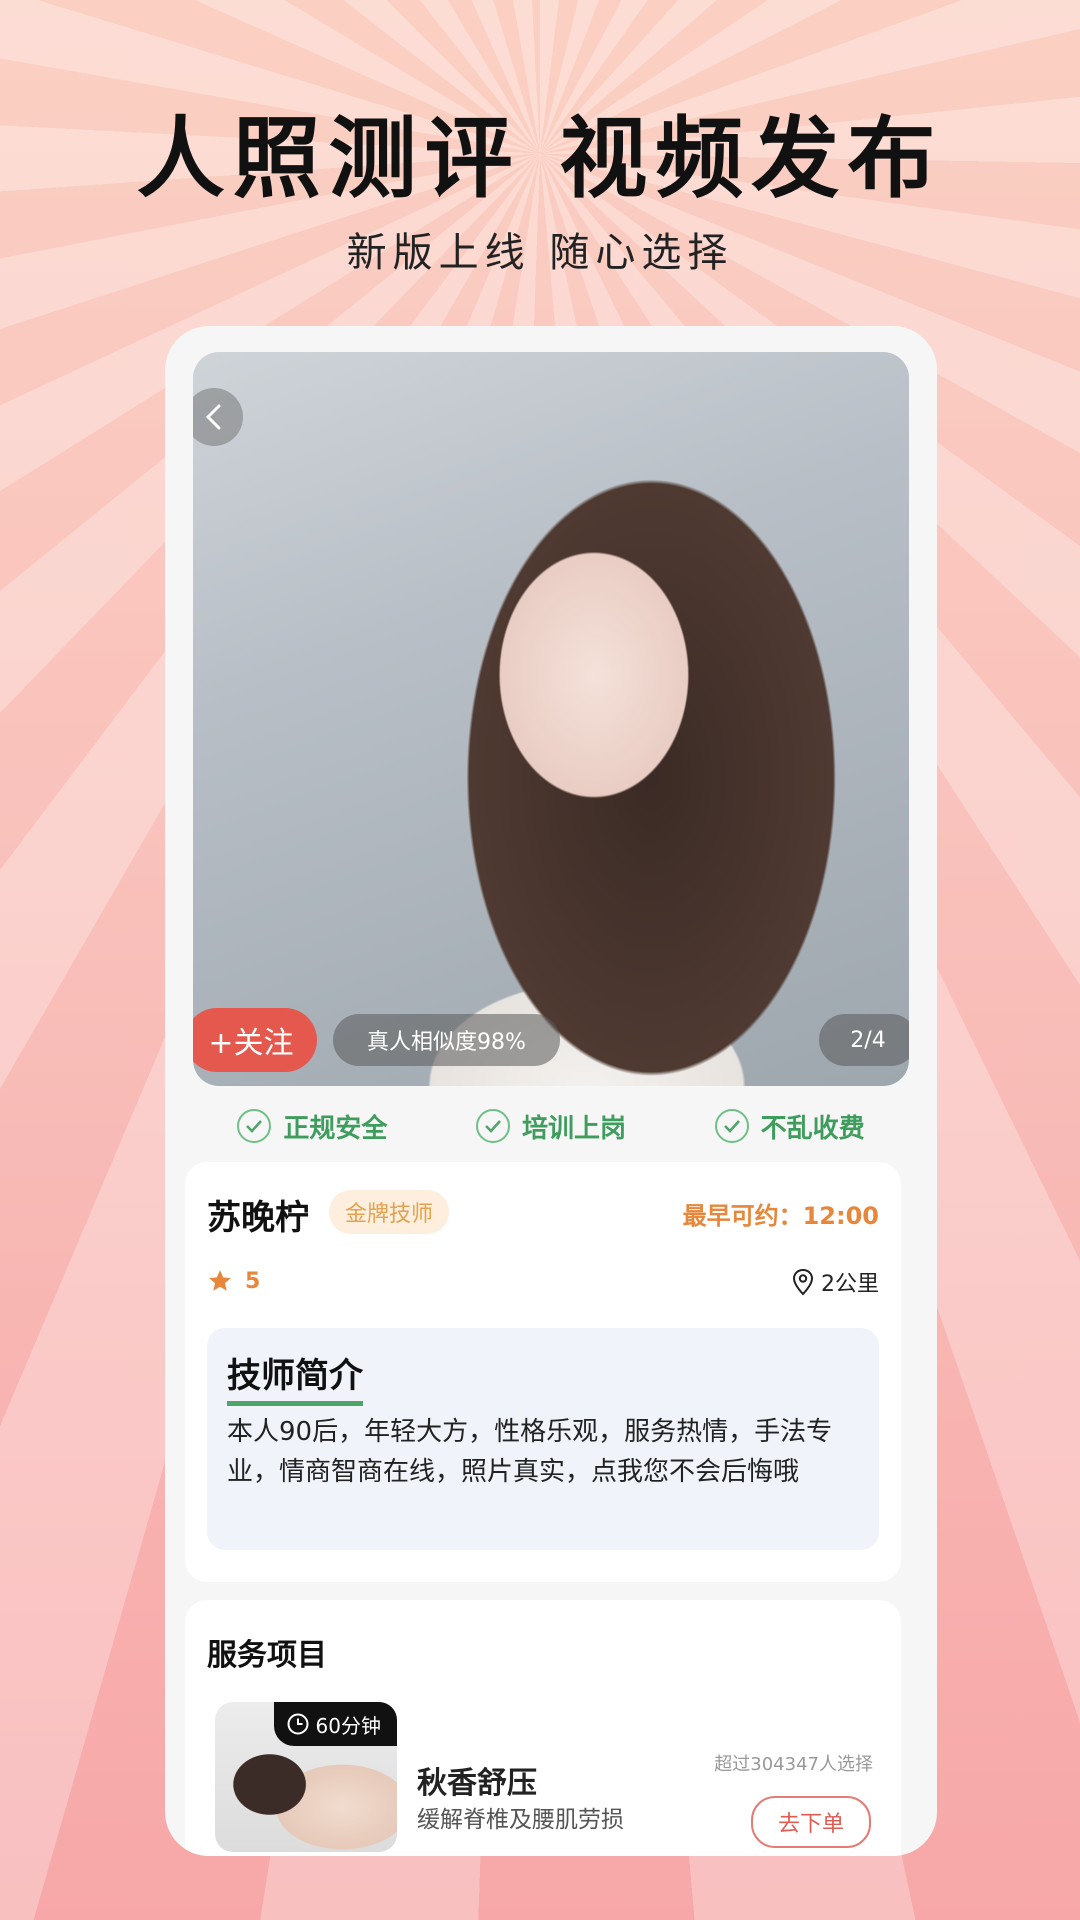 Image resolution: width=1080 pixels, height=1920 pixels. Describe the element at coordinates (258, 1218) in the screenshot. I see `technician-name: 苏晚柠` at that location.